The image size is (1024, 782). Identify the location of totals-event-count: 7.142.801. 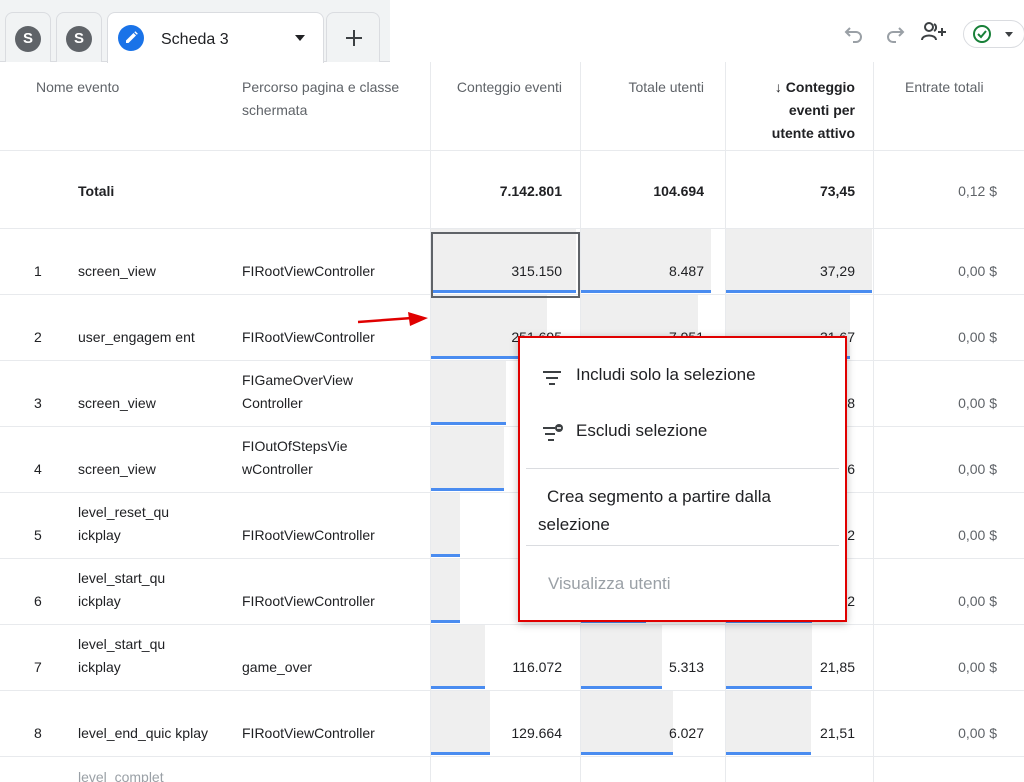
(530, 191).